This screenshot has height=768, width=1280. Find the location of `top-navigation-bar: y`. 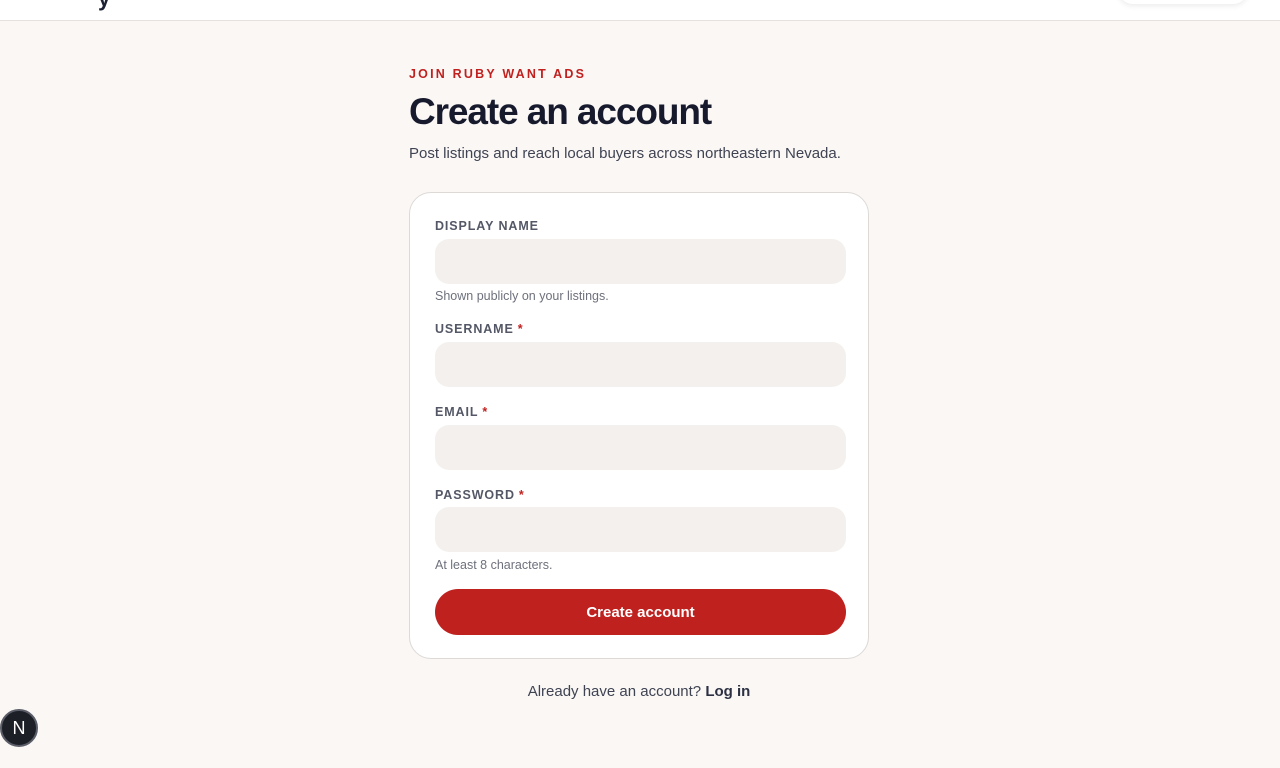

top-navigation-bar: y is located at coordinates (640, 10).